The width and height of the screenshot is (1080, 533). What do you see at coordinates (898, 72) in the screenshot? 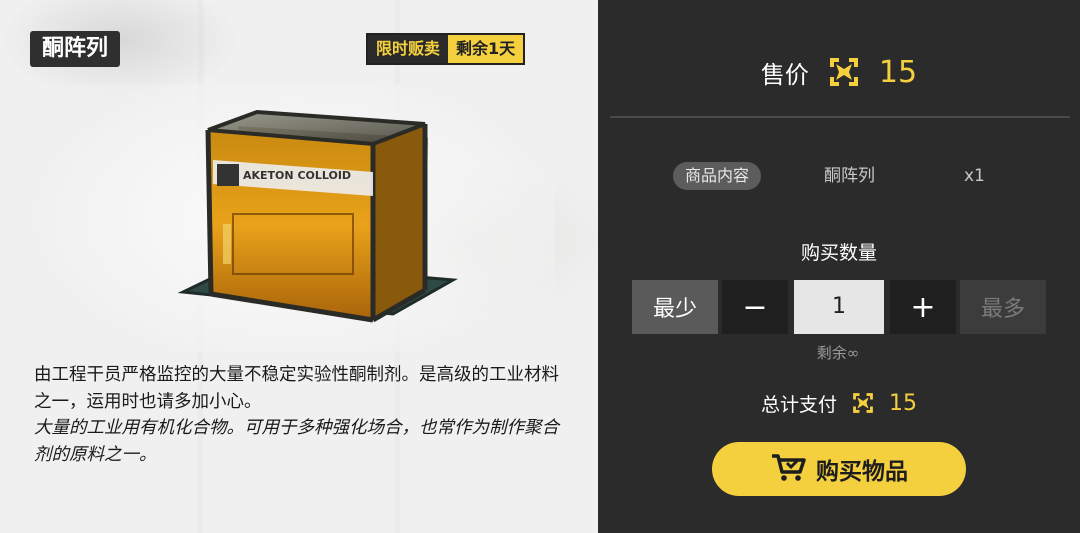
I see `price-value: 15` at bounding box center [898, 72].